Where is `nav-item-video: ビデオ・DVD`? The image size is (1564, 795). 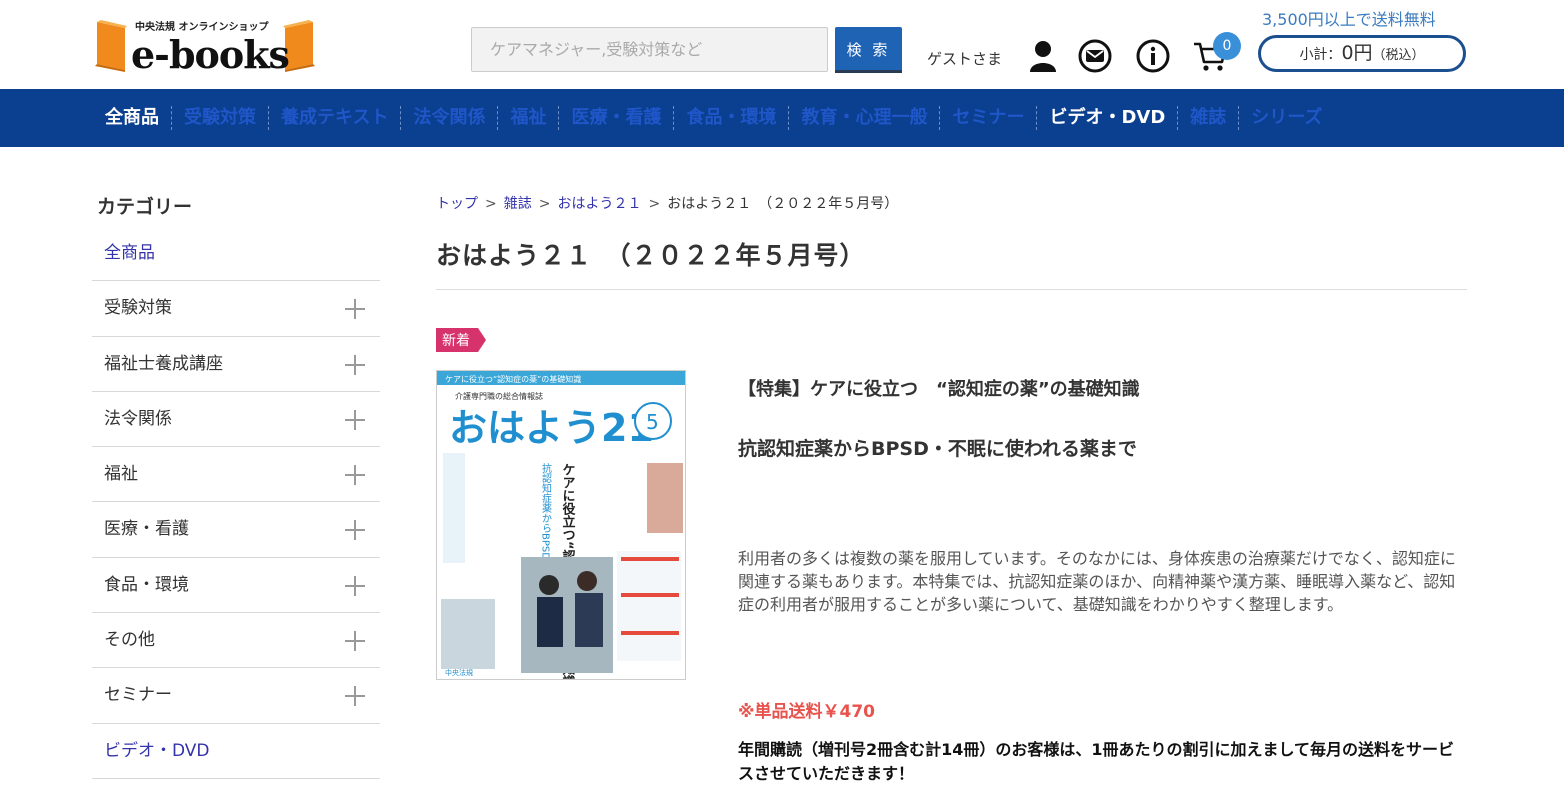
nav-item-video: ビデオ・DVD is located at coordinates (1108, 118).